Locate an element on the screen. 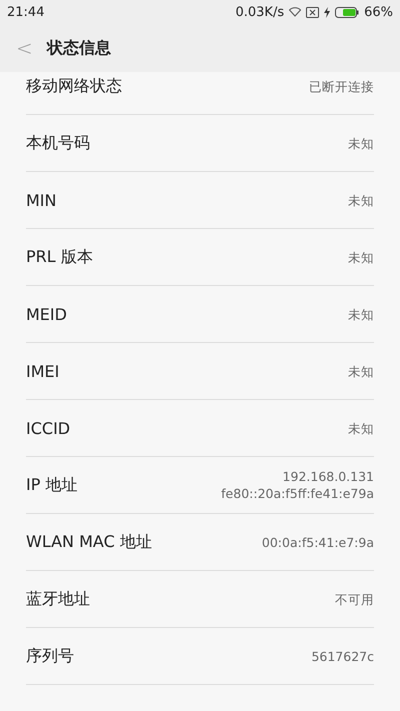  charging-icon is located at coordinates (327, 12).